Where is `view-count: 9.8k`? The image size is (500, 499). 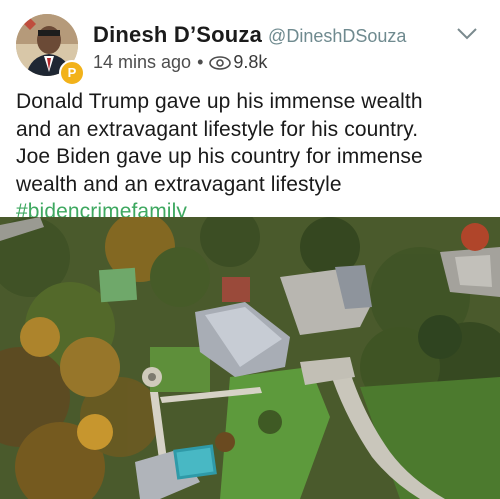
view-count: 9.8k is located at coordinates (250, 62).